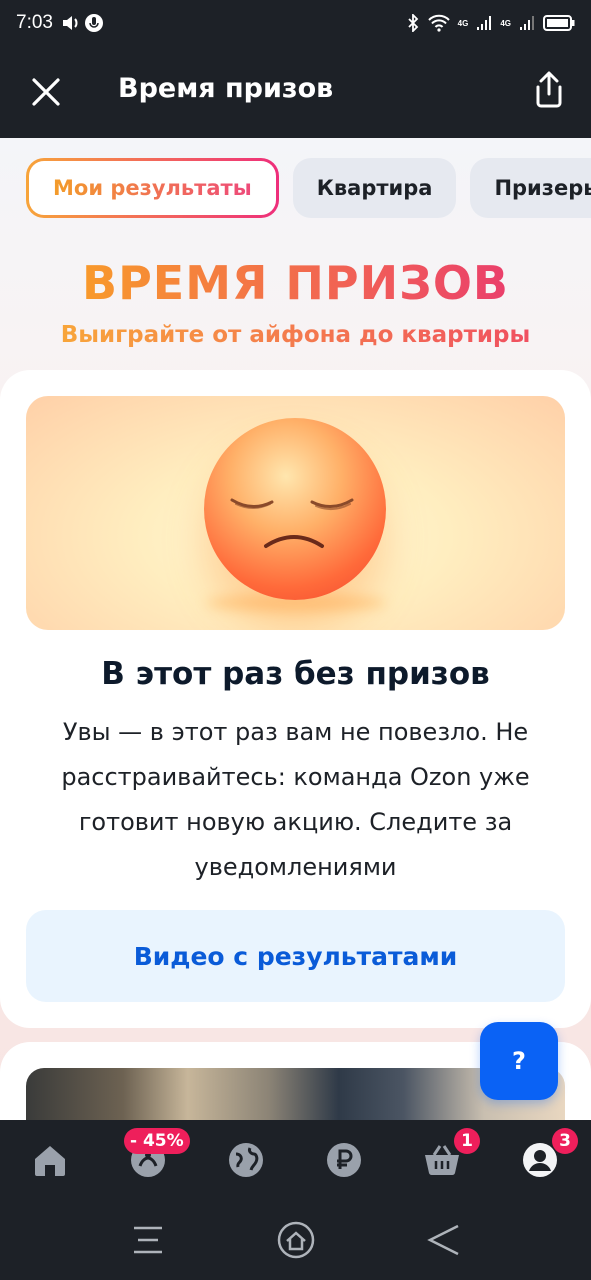 The image size is (591, 1280). What do you see at coordinates (559, 23) in the screenshot?
I see `battery-icon` at bounding box center [559, 23].